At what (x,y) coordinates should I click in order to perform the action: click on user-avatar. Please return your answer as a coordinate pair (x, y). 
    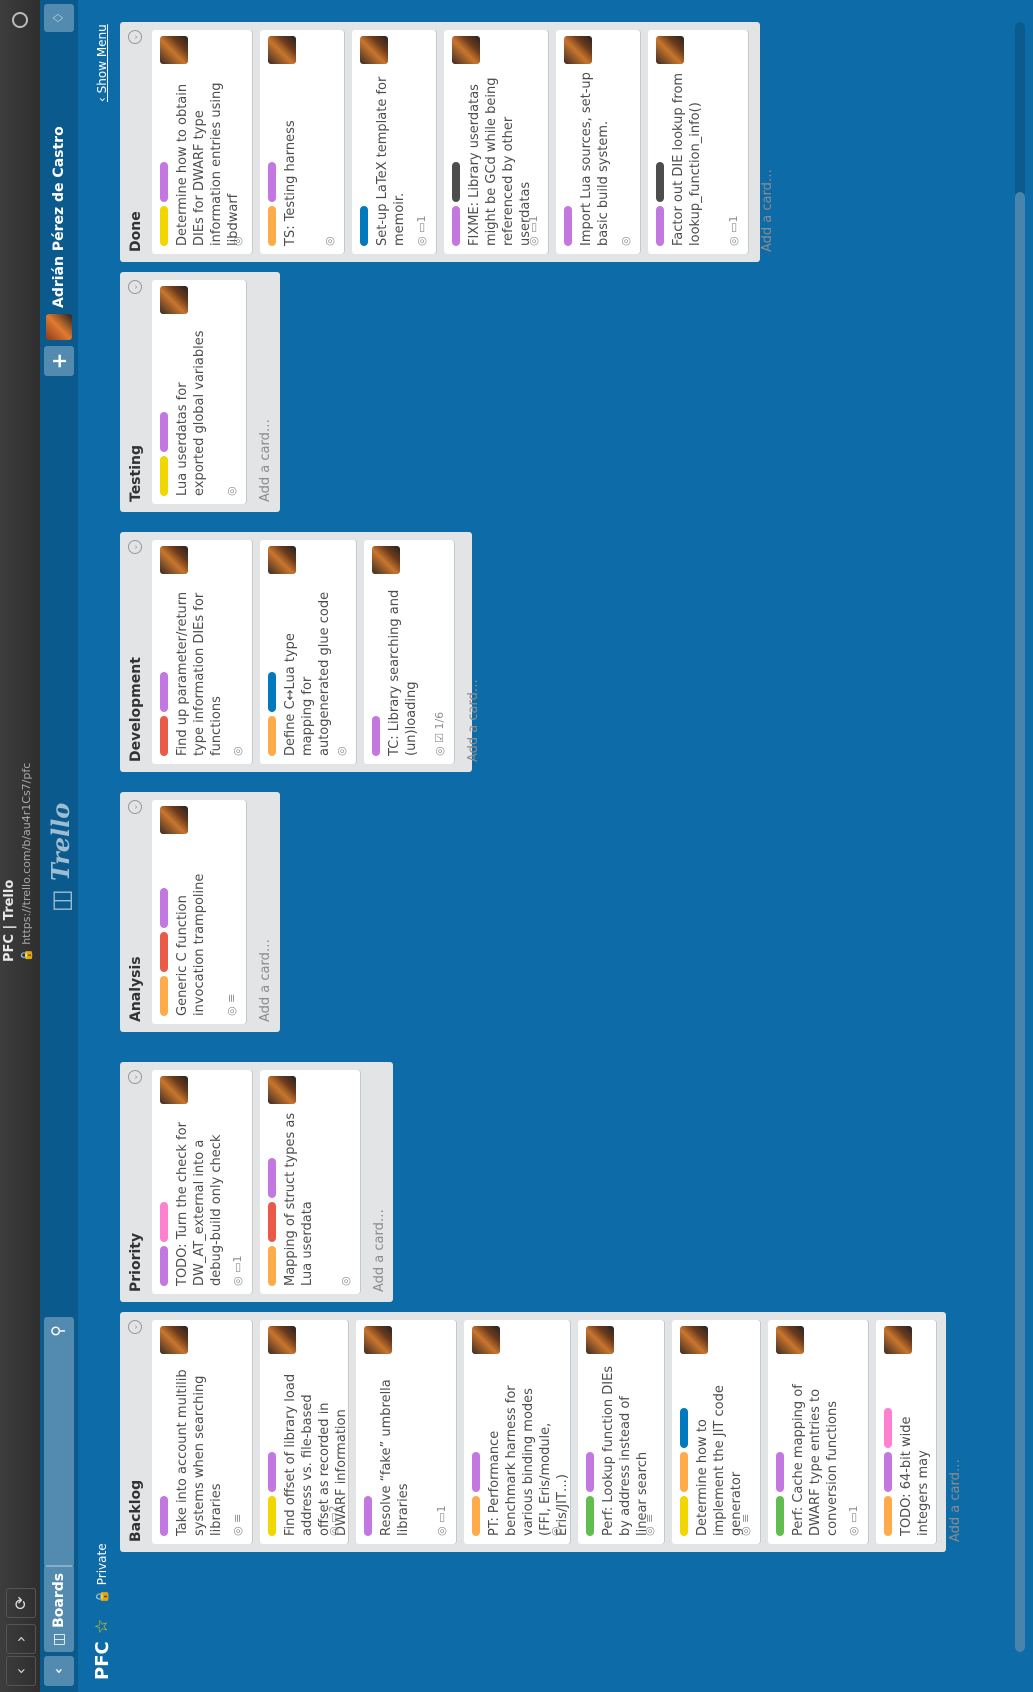
    Looking at the image, I should click on (59, 327).